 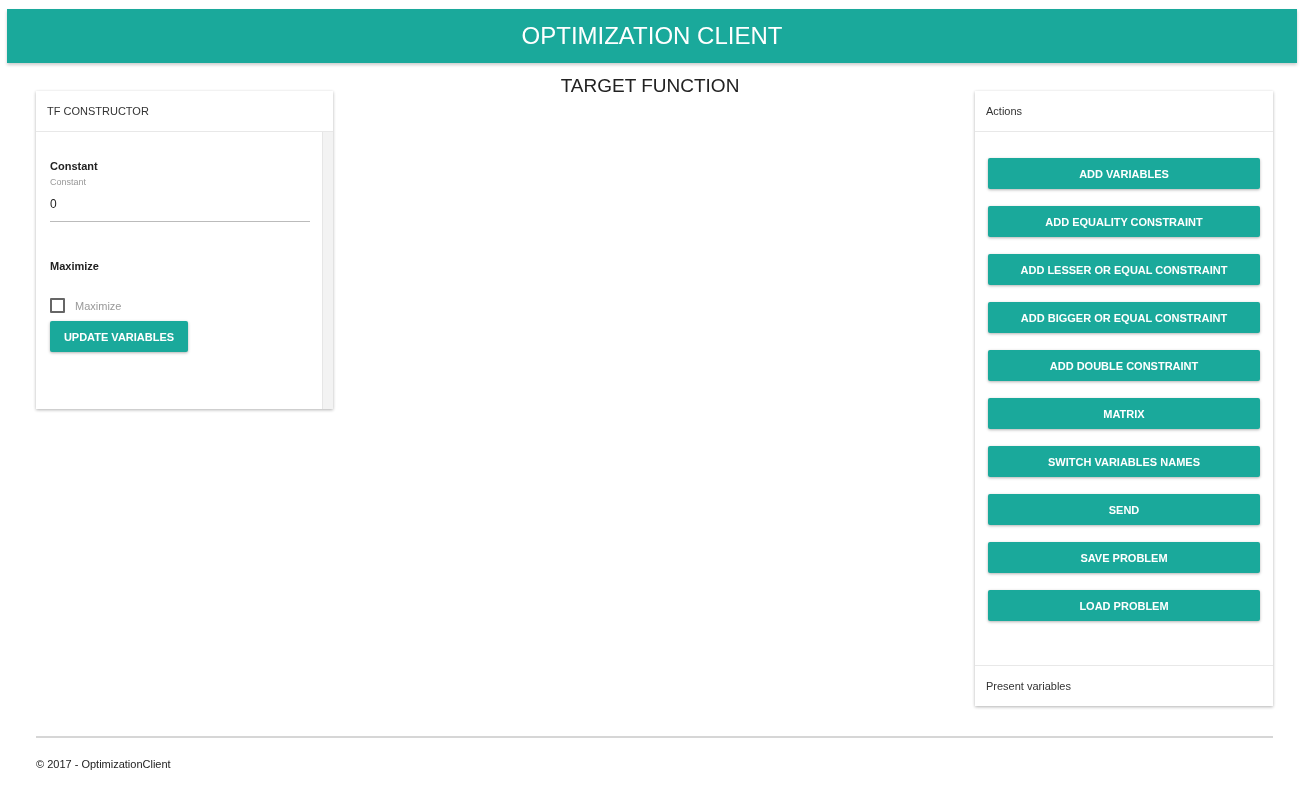 What do you see at coordinates (650, 86) in the screenshot?
I see `page-title: TARGET FUNCTION` at bounding box center [650, 86].